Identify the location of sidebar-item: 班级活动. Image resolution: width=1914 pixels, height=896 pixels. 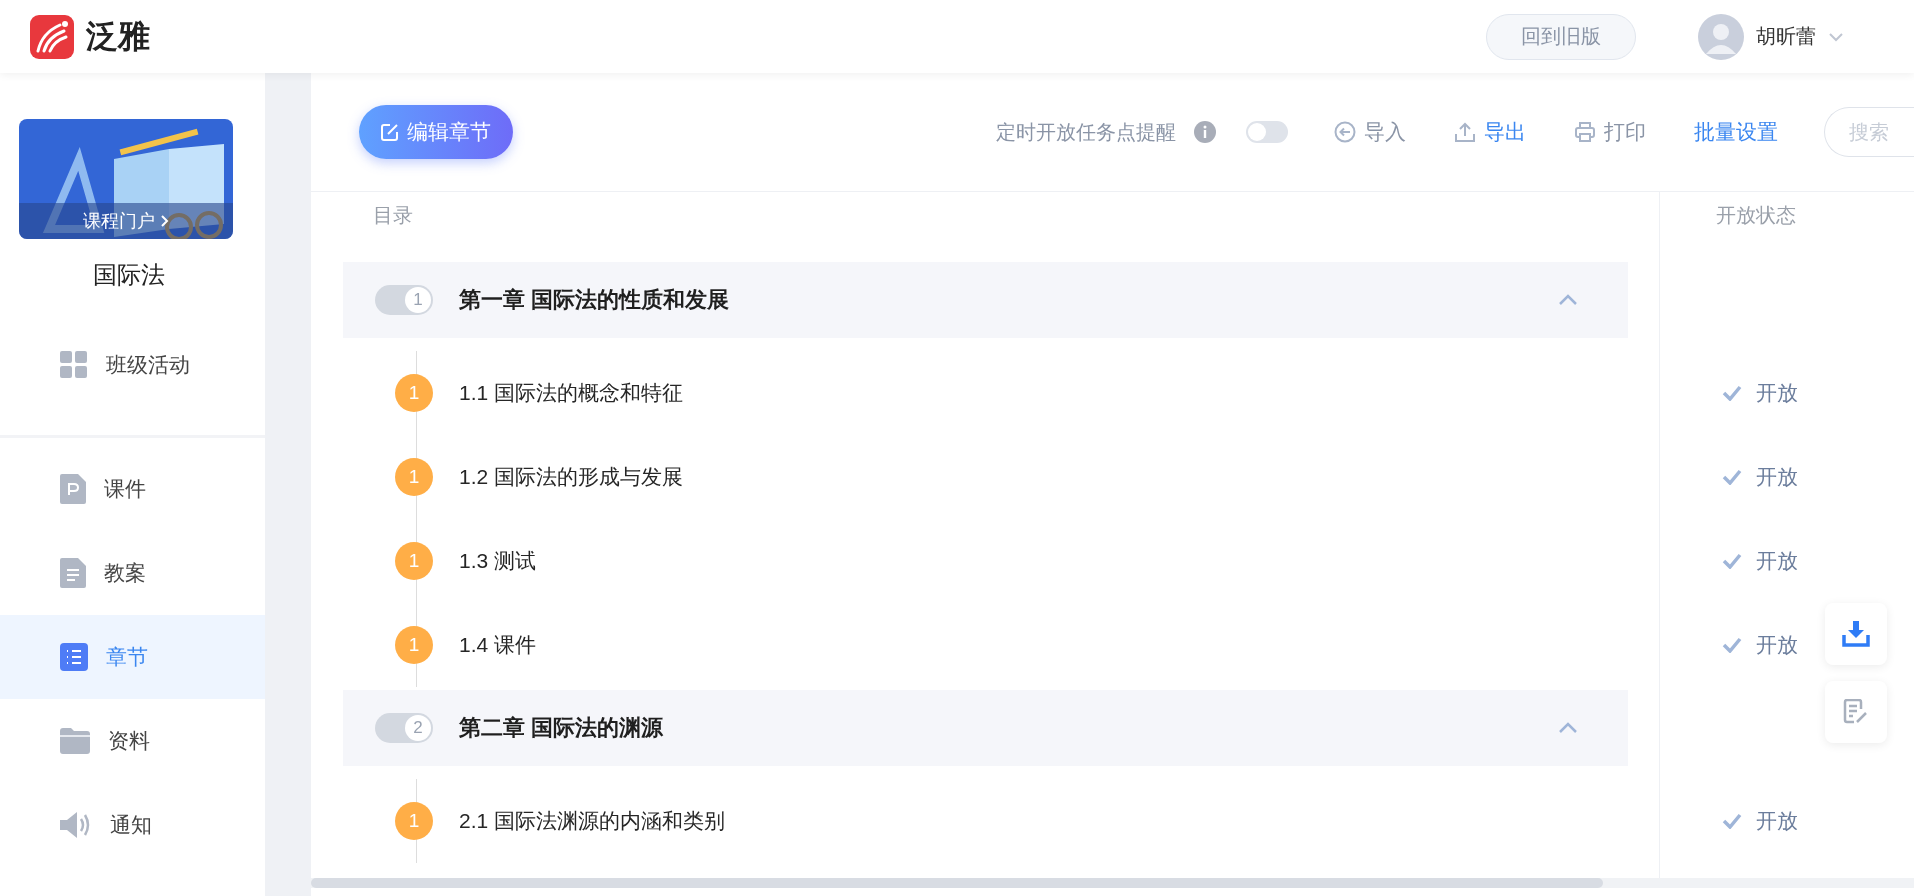
(132, 365).